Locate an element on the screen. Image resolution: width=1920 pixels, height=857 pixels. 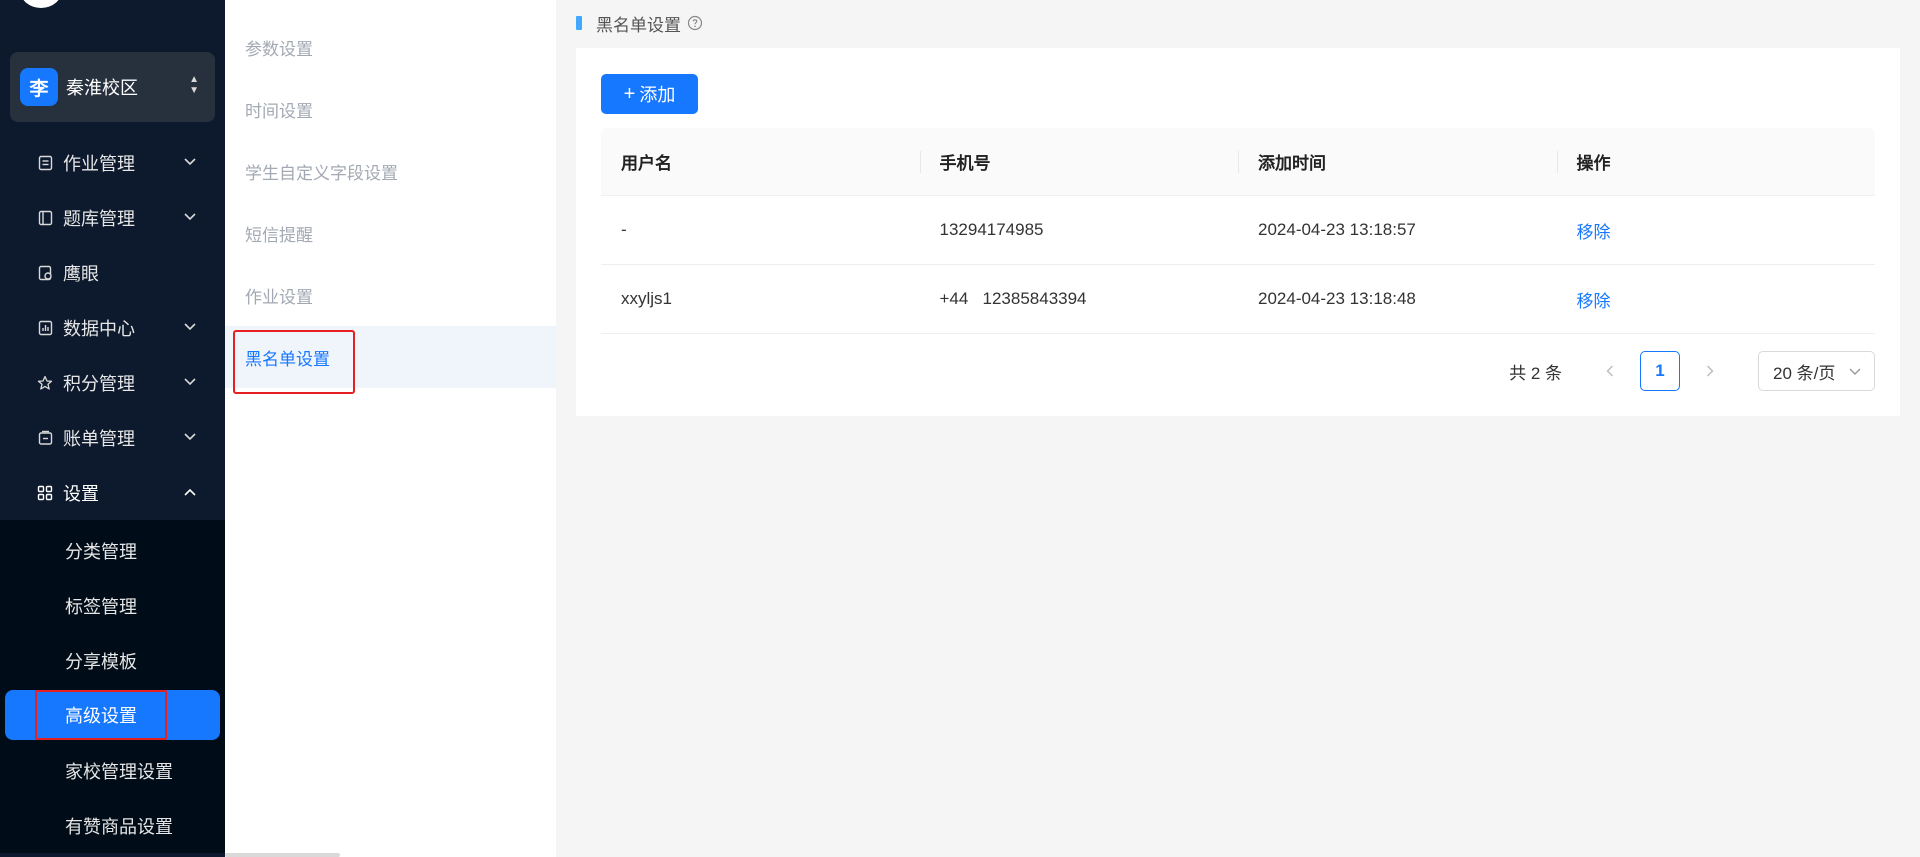
subnav-item-student-fields: 学生自定义字段设置 is located at coordinates (390, 171).